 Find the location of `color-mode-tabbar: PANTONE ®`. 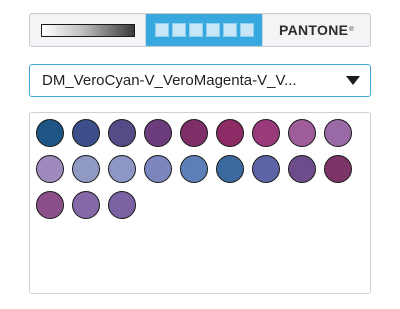

color-mode-tabbar: PANTONE ® is located at coordinates (200, 30).